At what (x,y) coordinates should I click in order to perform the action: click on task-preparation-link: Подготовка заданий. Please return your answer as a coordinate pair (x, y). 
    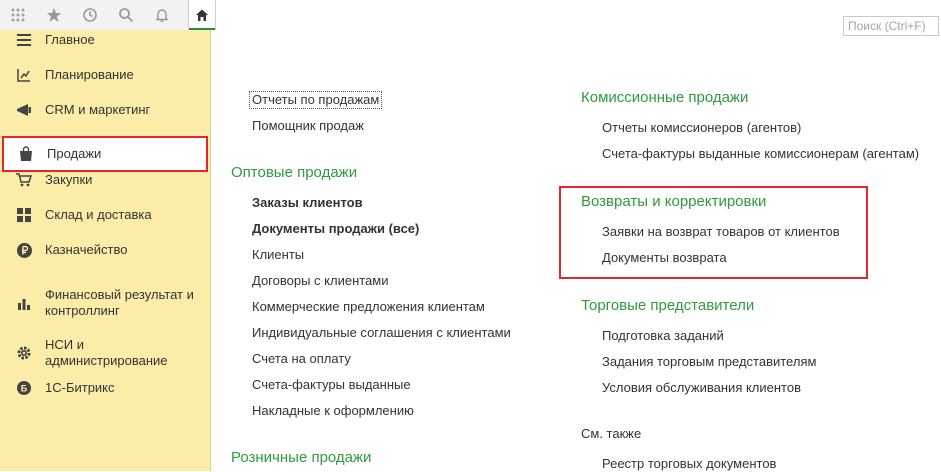
    Looking at the image, I should click on (663, 336).